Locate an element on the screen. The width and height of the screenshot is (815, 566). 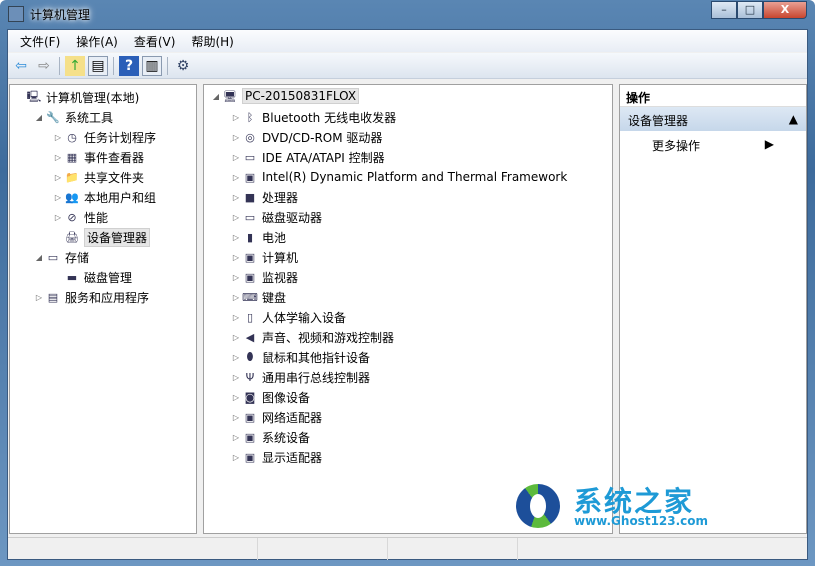
collapse-icon: ▲ is located at coordinates (793, 119).